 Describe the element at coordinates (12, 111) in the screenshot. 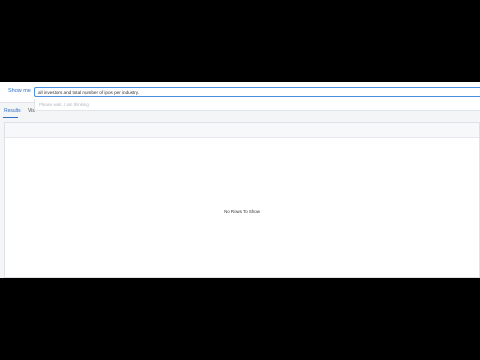

I see `tab-results: Results` at that location.